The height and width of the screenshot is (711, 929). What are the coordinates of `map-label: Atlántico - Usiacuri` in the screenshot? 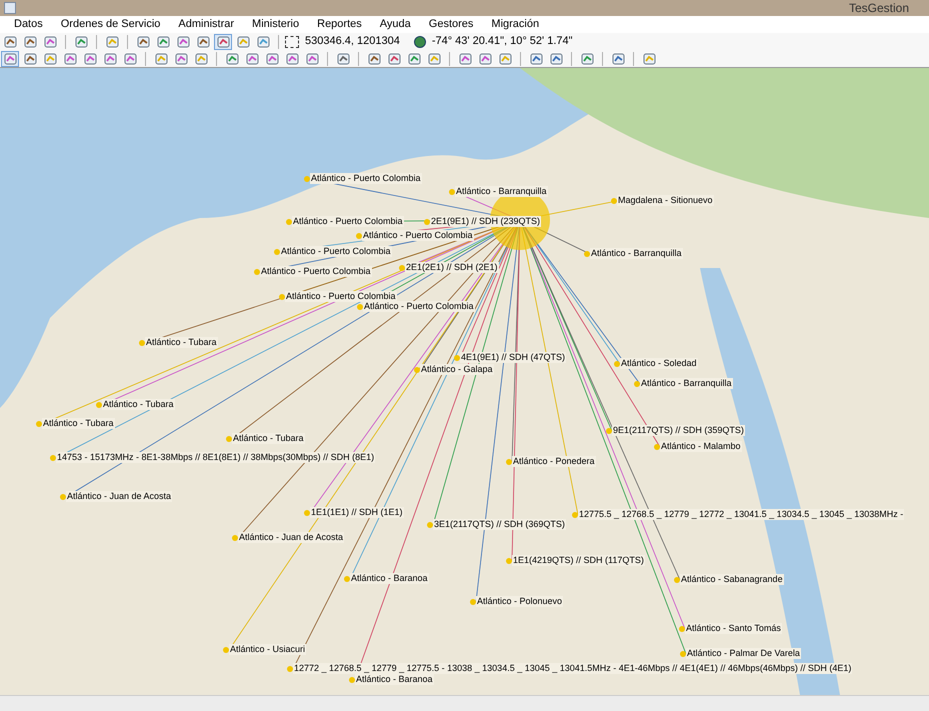 It's located at (267, 649).